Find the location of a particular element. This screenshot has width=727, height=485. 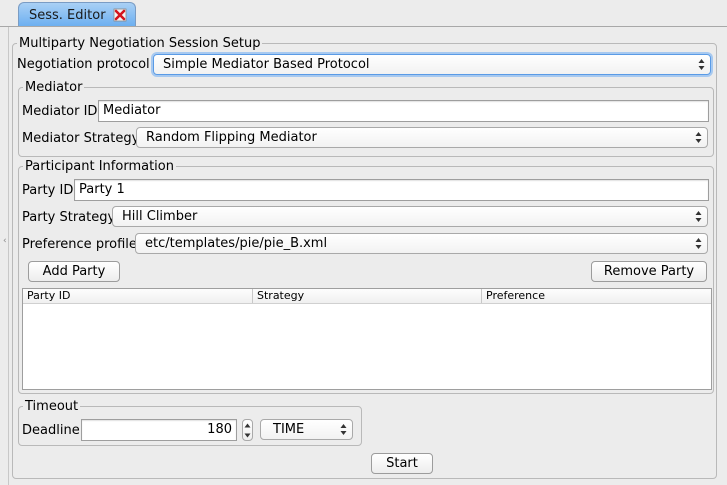

column-header-party-id: Party ID is located at coordinates (138, 296).